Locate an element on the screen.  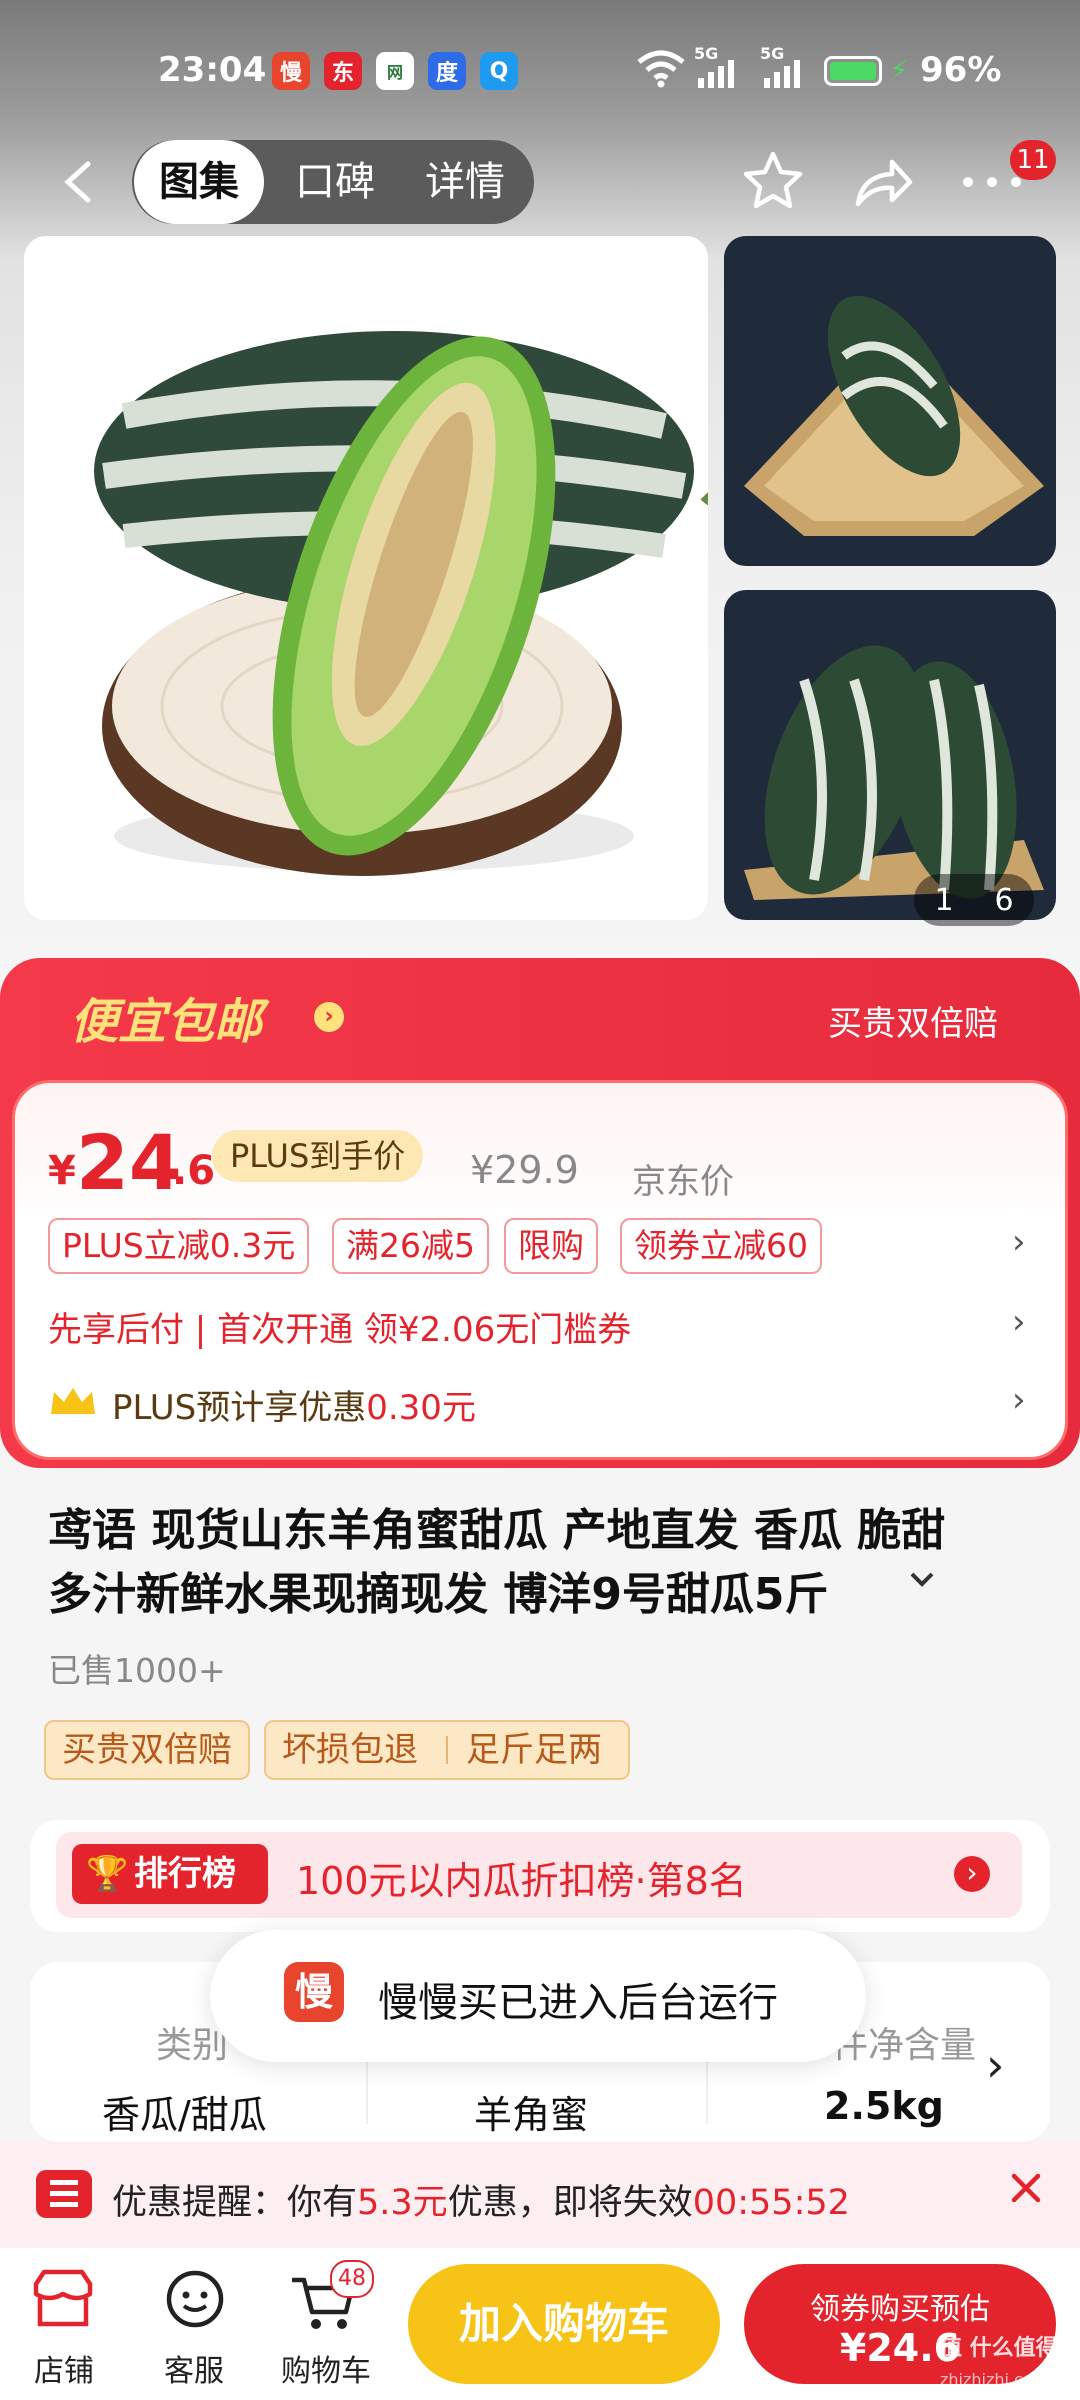
tag-full-reduction: 满26减5 is located at coordinates (410, 1246).